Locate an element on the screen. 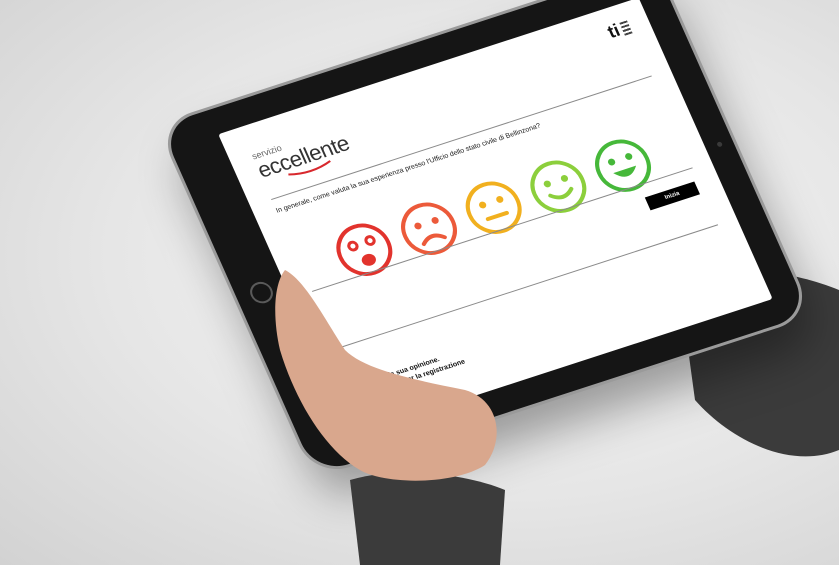  left-hand is located at coordinates (386, 375).